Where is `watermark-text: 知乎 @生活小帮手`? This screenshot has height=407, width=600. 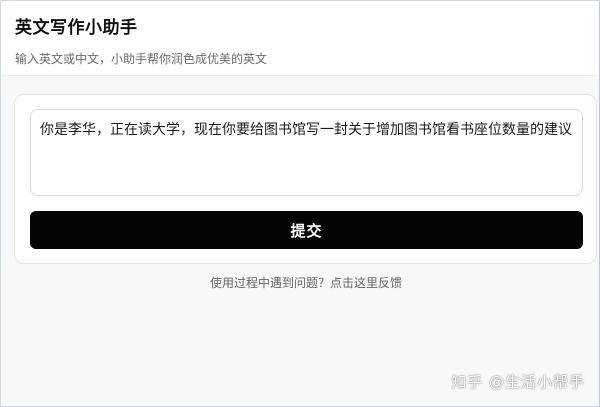
watermark-text: 知乎 @生活小帮手 is located at coordinates (518, 382).